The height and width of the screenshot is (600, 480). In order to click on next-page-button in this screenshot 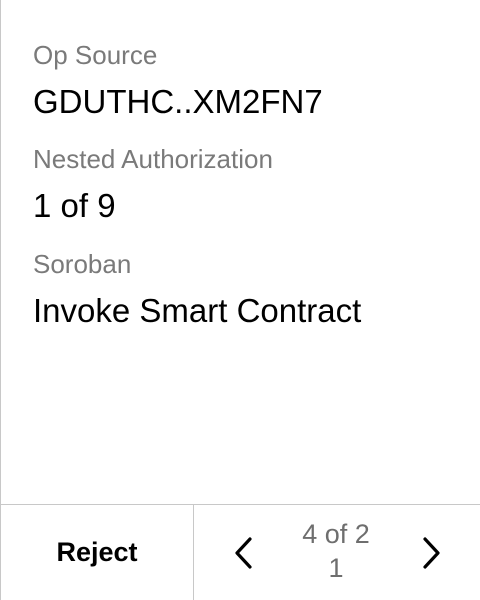, I will do `click(431, 553)`.